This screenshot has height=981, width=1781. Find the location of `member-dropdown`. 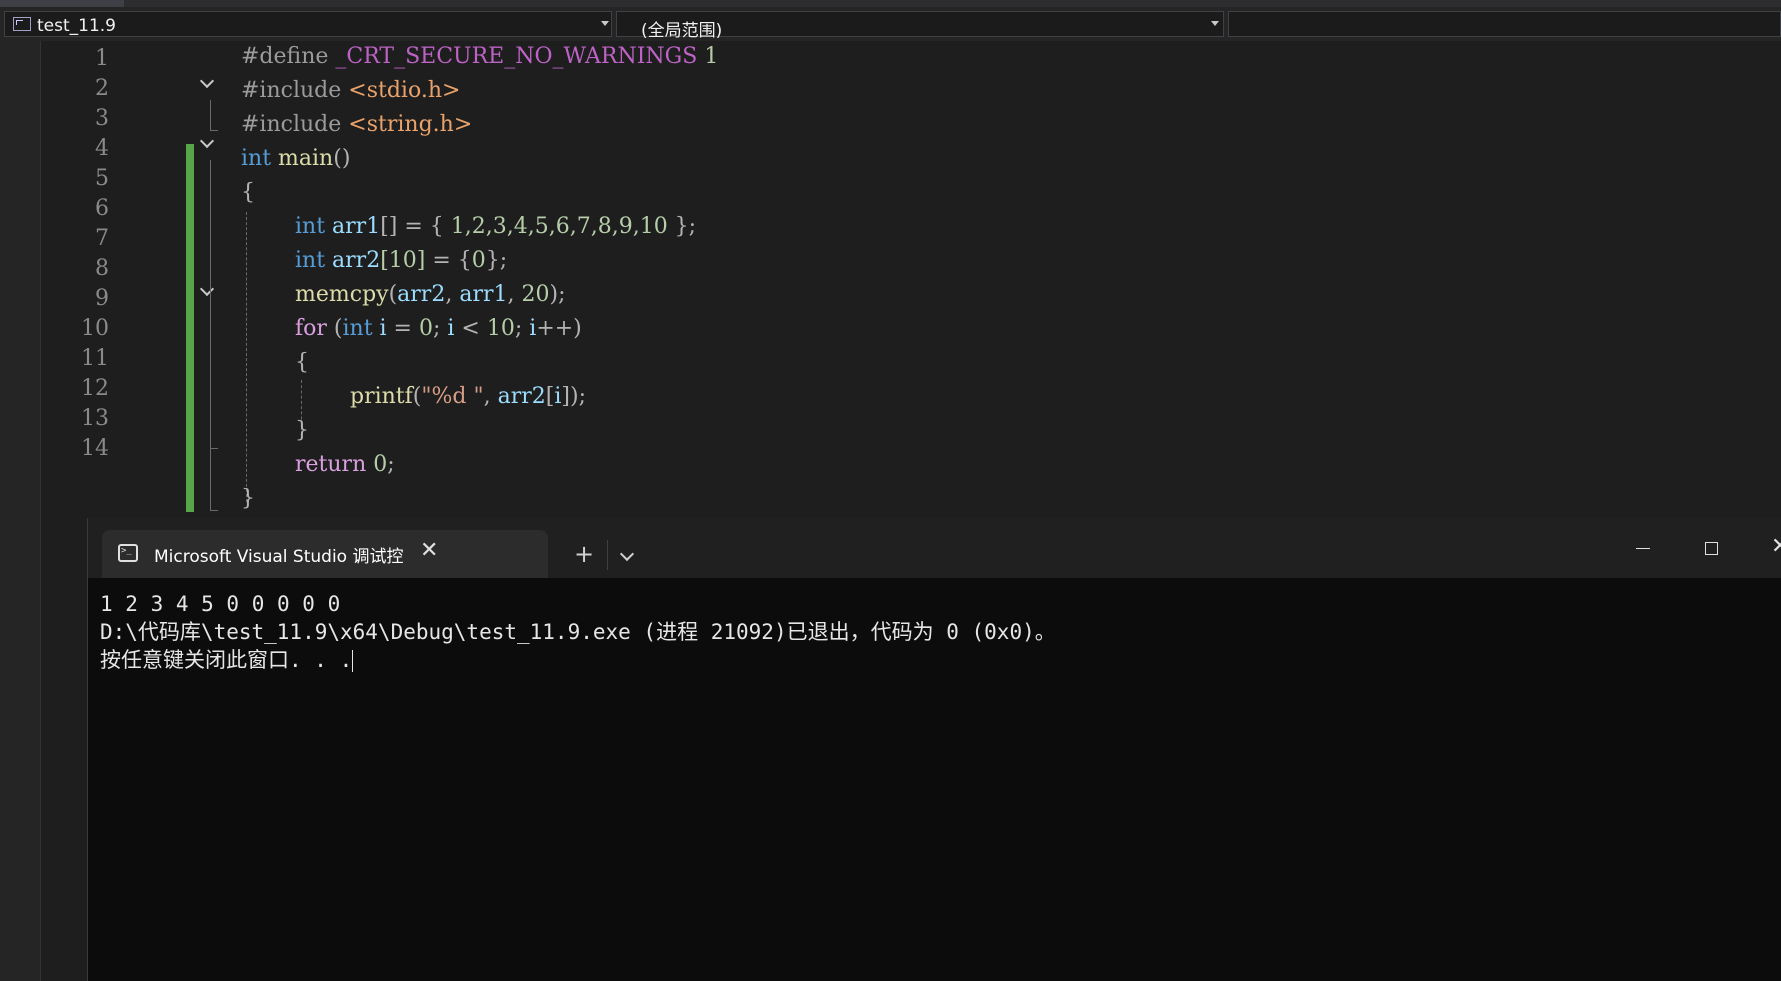

member-dropdown is located at coordinates (1504, 24).